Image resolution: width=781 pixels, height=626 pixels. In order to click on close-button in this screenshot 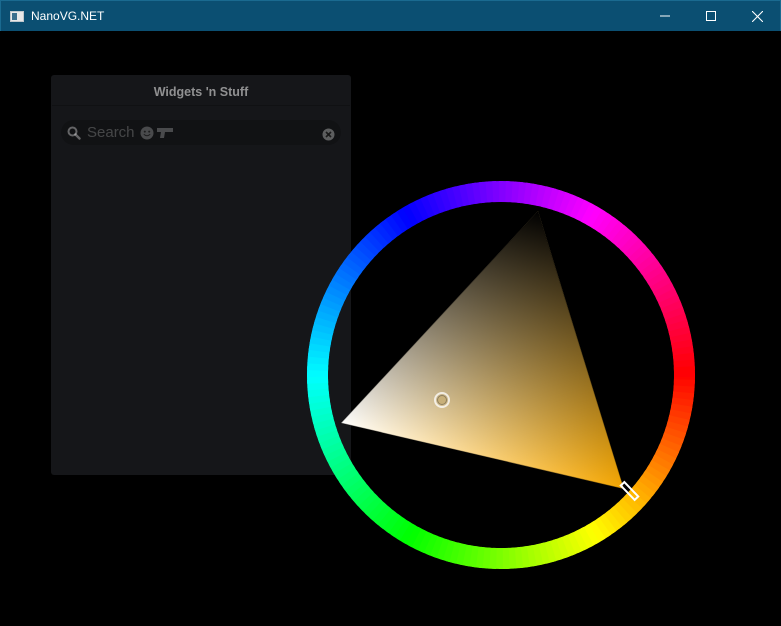, I will do `click(757, 16)`.